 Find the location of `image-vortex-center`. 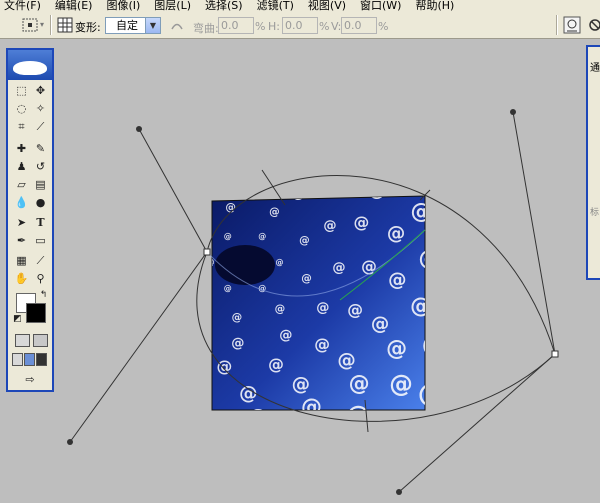

image-vortex-center is located at coordinates (245, 265).